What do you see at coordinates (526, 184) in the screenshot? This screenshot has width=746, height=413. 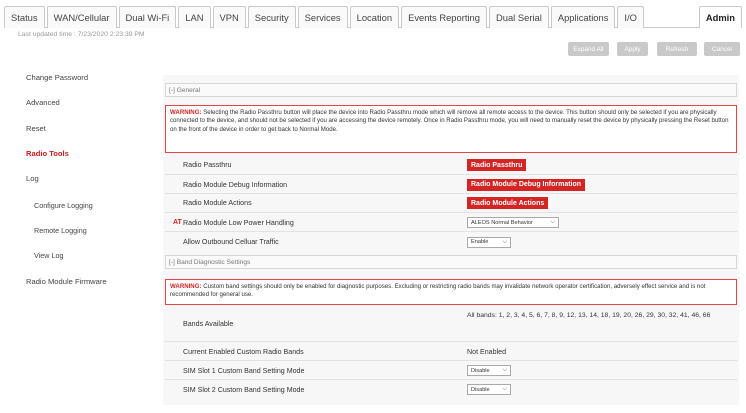 I see `radio-debug-button: Radio Module Debug Information` at bounding box center [526, 184].